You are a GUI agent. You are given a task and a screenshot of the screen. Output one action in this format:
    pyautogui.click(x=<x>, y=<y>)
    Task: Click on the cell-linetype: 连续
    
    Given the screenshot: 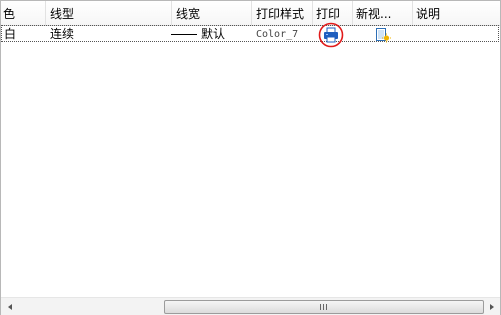 What is the action you would take?
    pyautogui.click(x=62, y=34)
    